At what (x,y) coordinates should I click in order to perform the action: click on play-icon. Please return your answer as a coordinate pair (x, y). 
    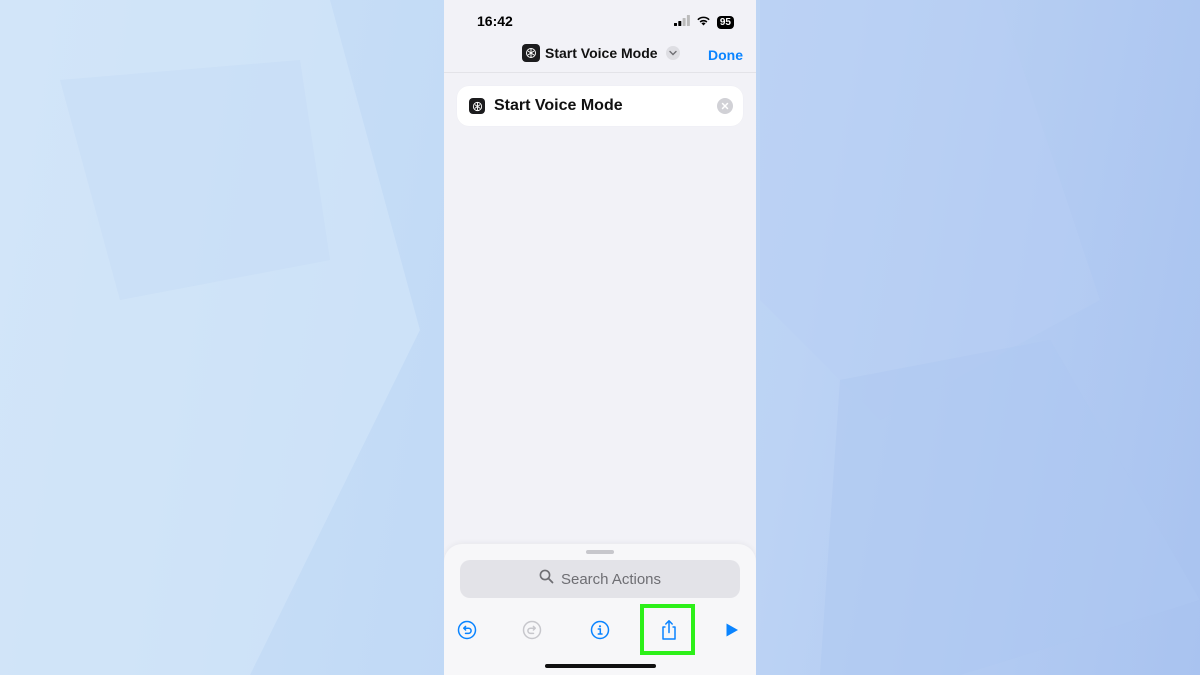
    Looking at the image, I should click on (732, 630).